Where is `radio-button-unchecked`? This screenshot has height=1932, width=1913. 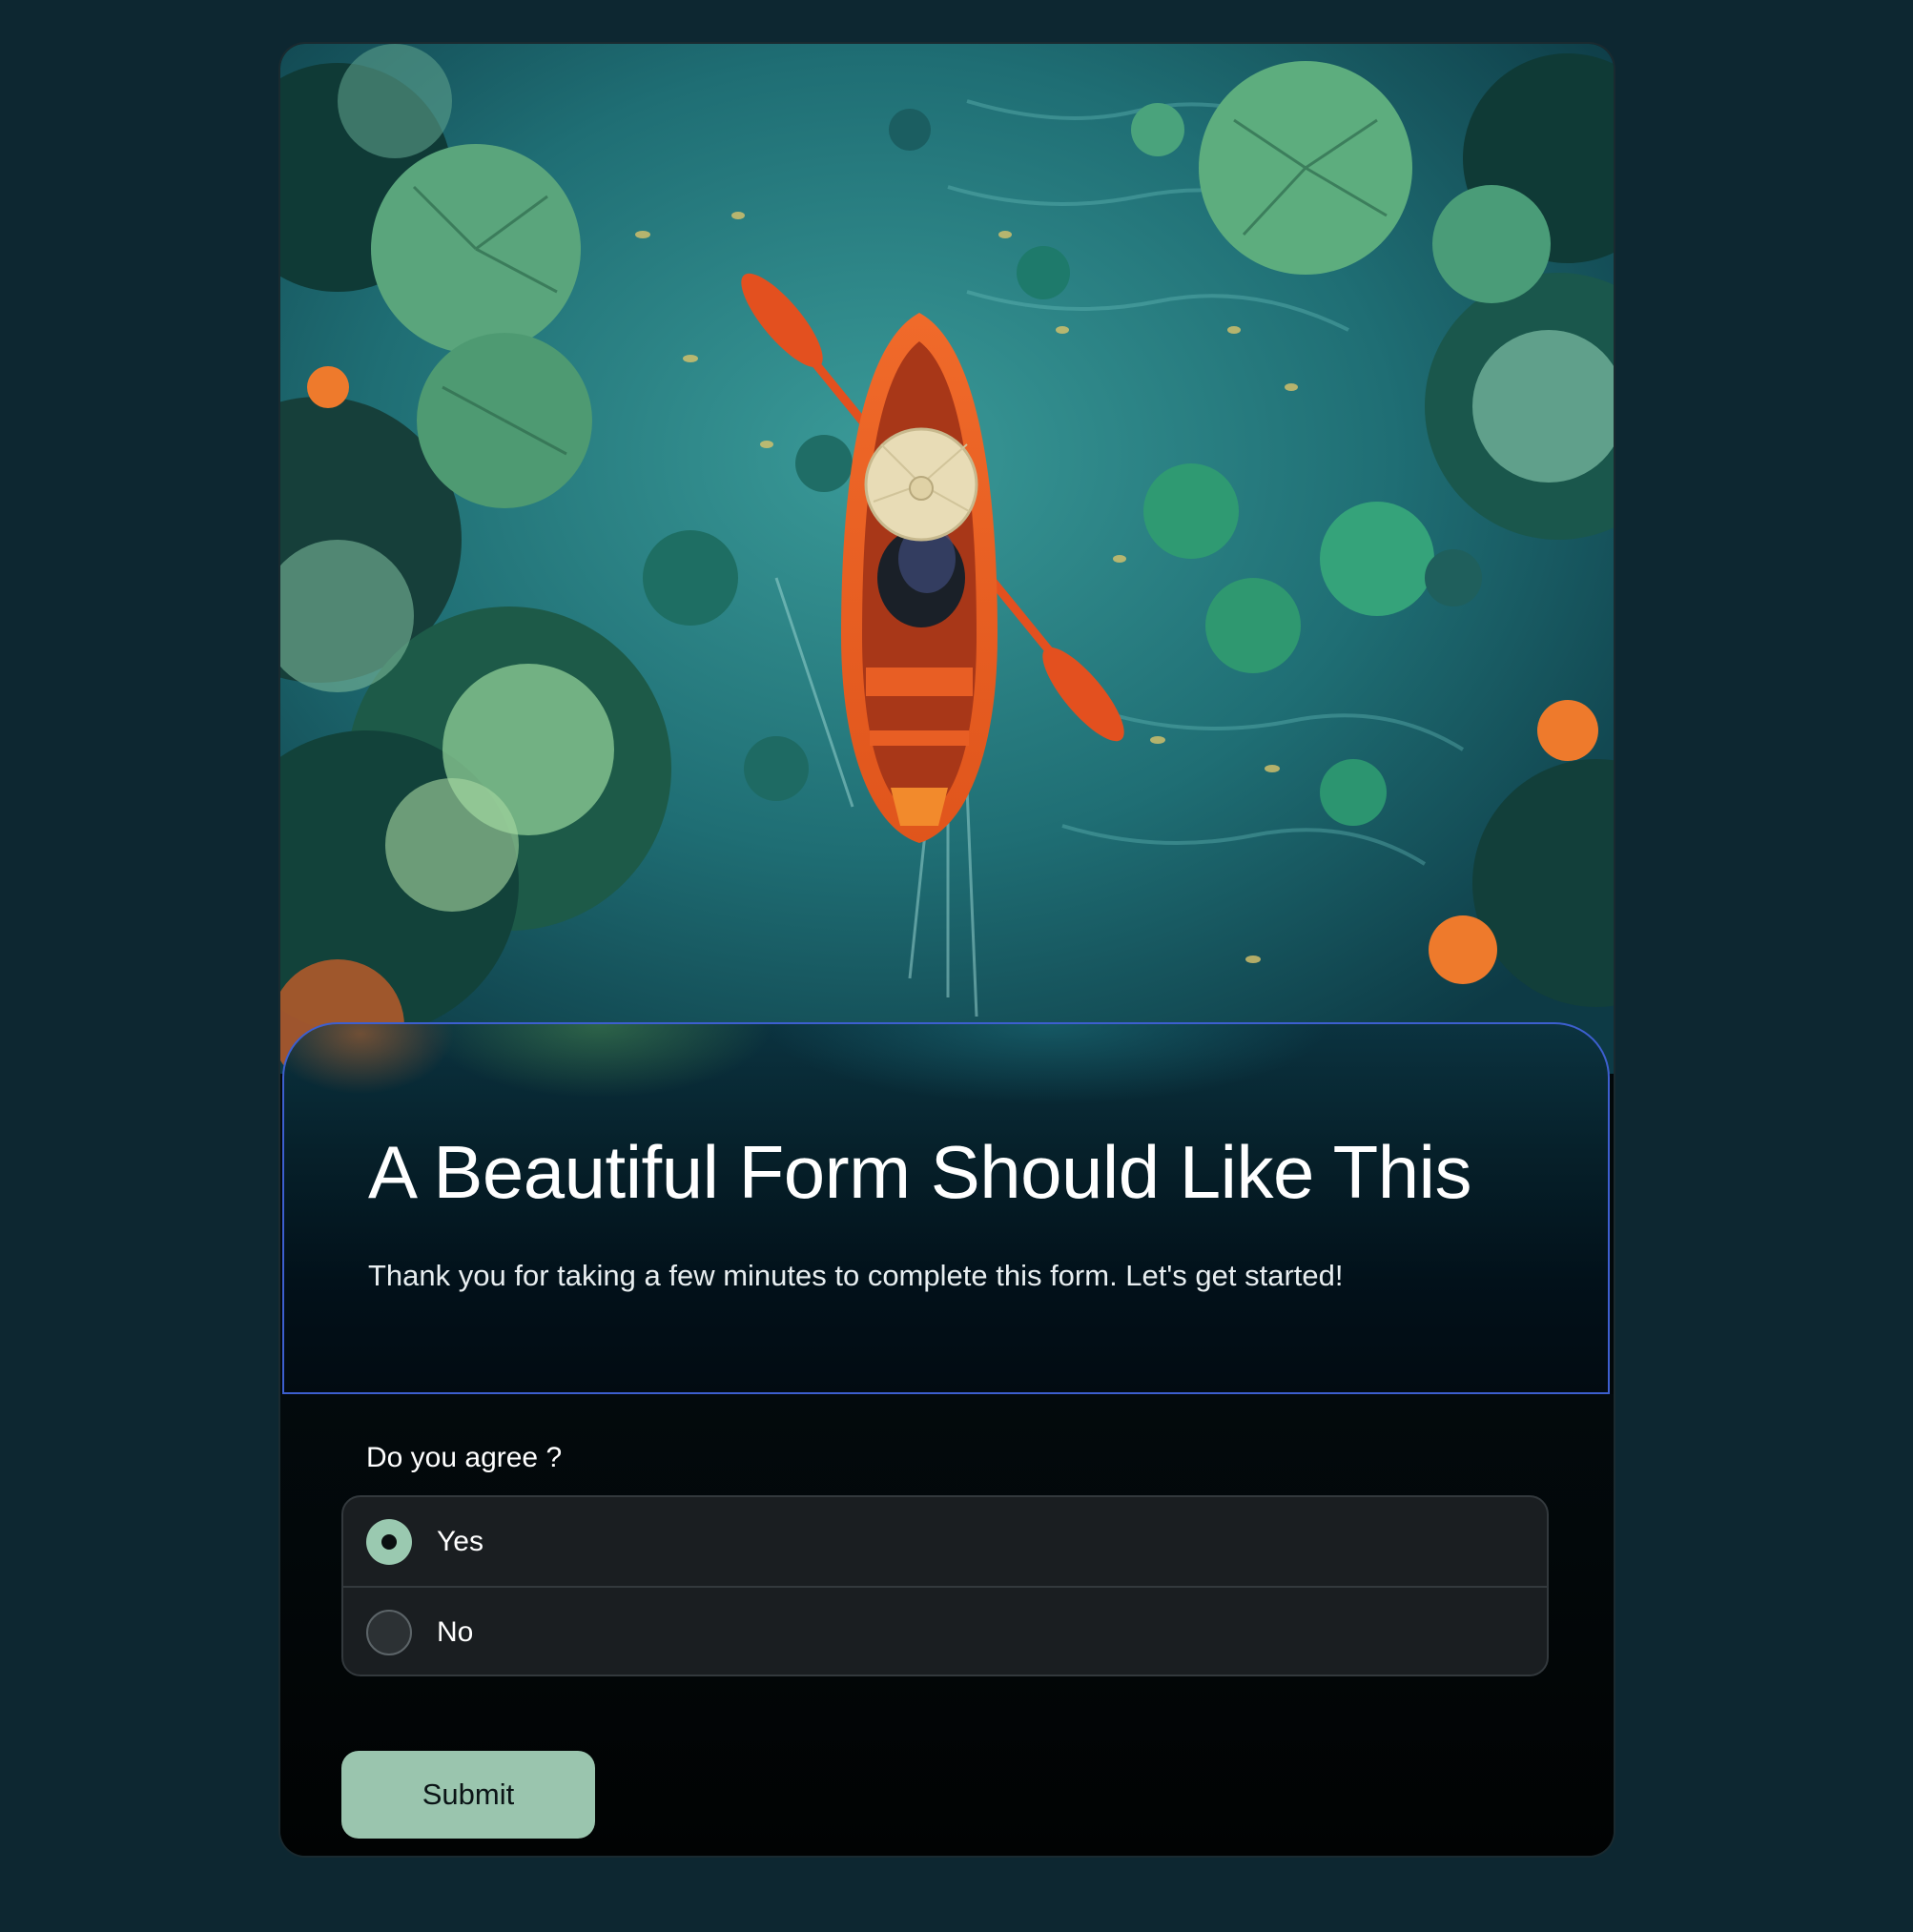 radio-button-unchecked is located at coordinates (389, 1632).